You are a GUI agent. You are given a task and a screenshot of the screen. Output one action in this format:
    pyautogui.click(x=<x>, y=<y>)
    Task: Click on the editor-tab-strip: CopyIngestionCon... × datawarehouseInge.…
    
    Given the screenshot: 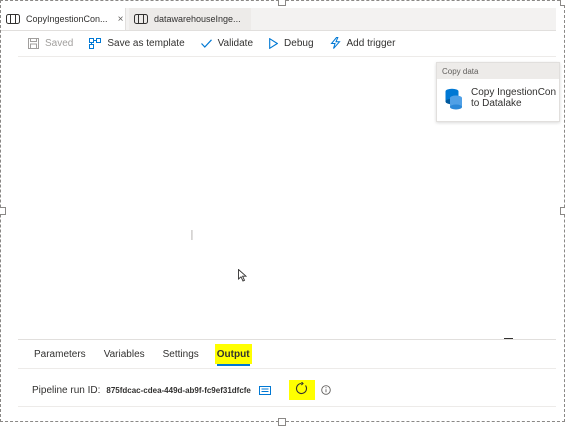 What is the action you would take?
    pyautogui.click(x=278, y=19)
    